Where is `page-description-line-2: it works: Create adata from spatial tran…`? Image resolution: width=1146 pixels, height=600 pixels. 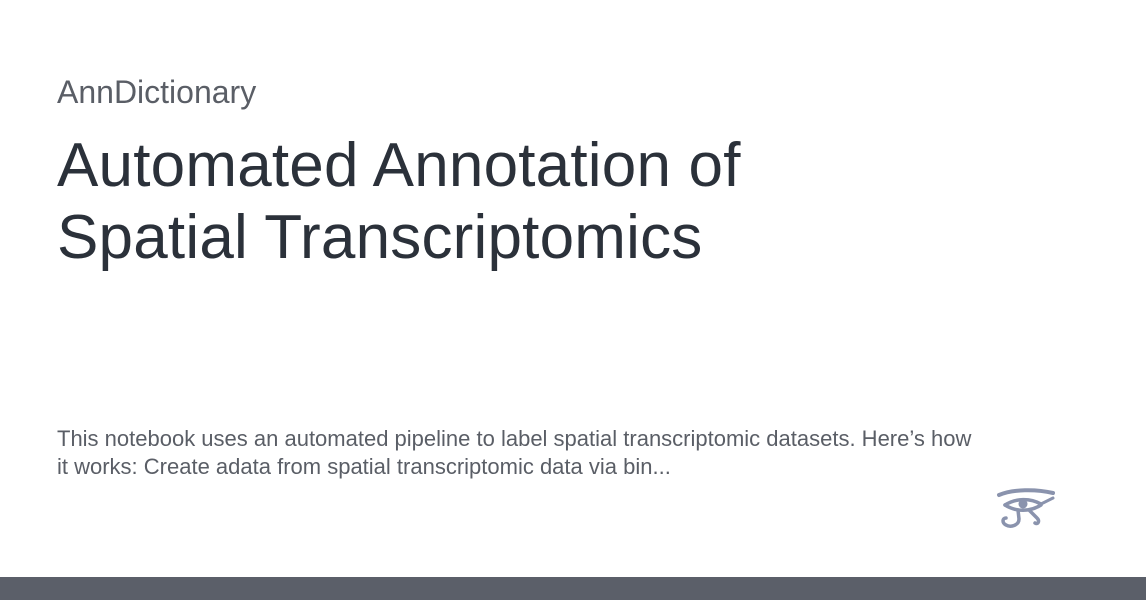 page-description-line-2: it works: Create adata from spatial tran… is located at coordinates (364, 466).